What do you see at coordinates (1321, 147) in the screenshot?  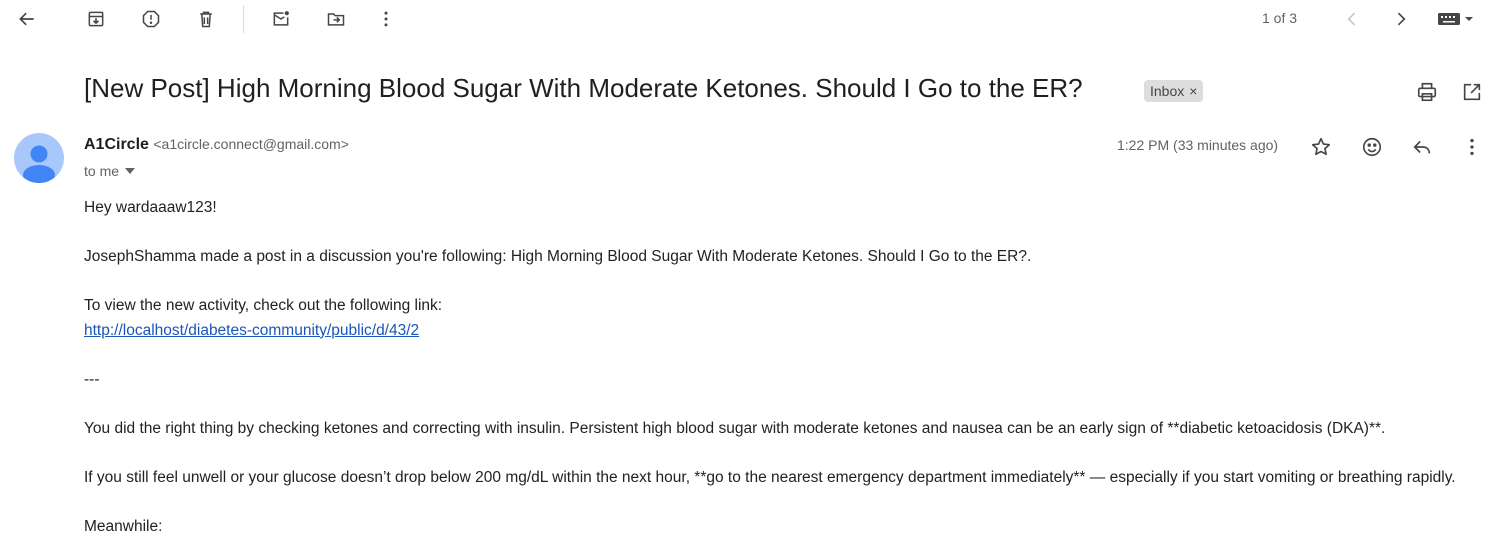 I see `star-icon` at bounding box center [1321, 147].